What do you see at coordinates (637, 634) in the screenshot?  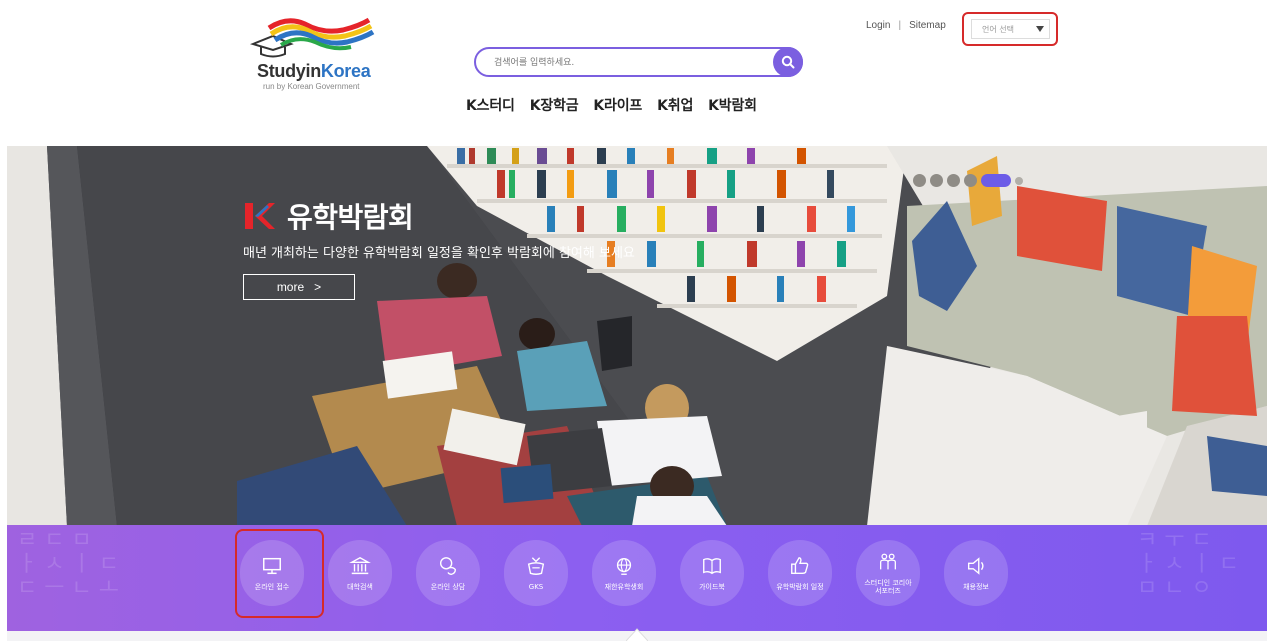 I see `notch-decoration` at bounding box center [637, 634].